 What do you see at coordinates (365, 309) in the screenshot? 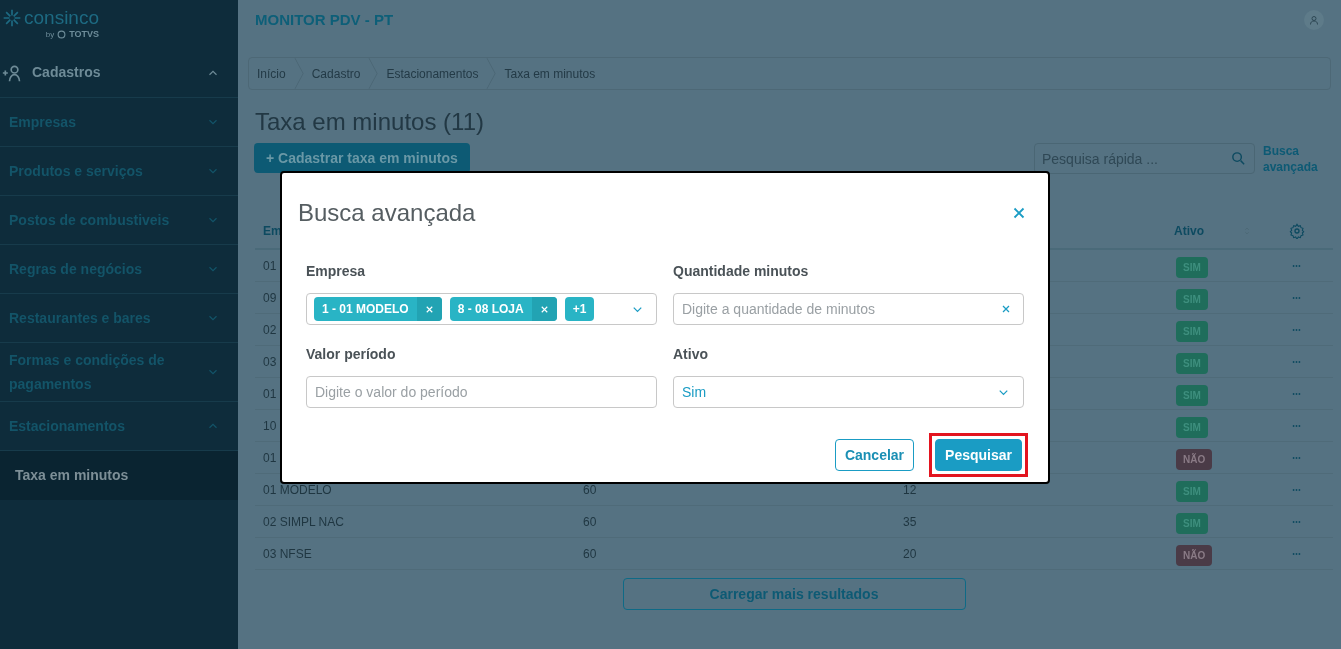
I see `chip-label: 1 - 01 MODELO` at bounding box center [365, 309].